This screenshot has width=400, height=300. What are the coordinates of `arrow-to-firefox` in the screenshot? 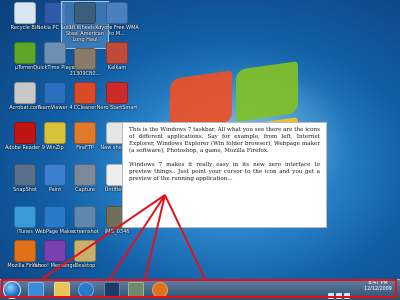 It's located at (185, 237).